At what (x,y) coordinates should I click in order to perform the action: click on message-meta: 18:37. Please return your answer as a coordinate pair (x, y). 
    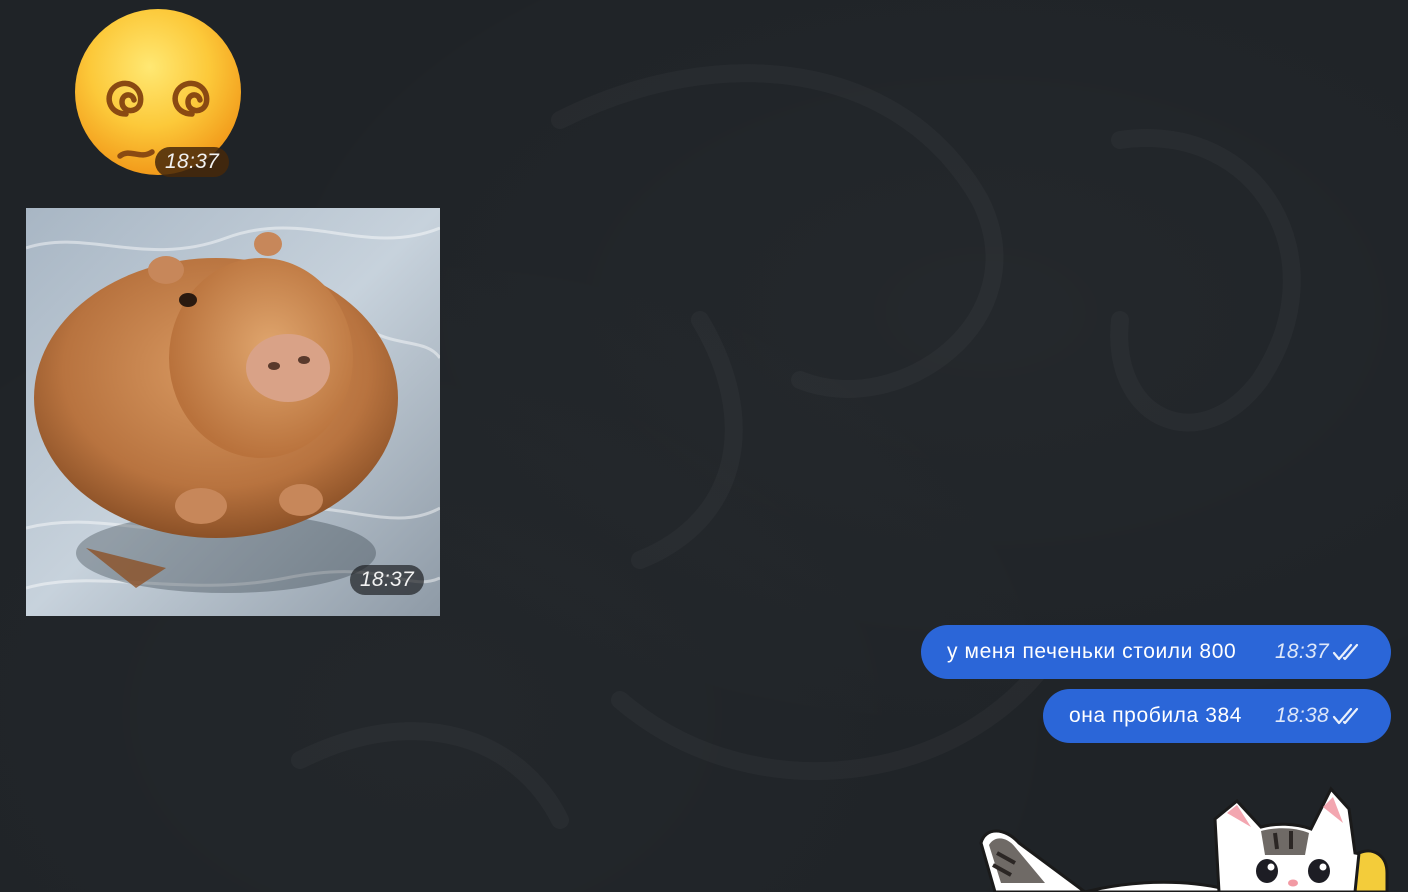
    Looking at the image, I should click on (1318, 652).